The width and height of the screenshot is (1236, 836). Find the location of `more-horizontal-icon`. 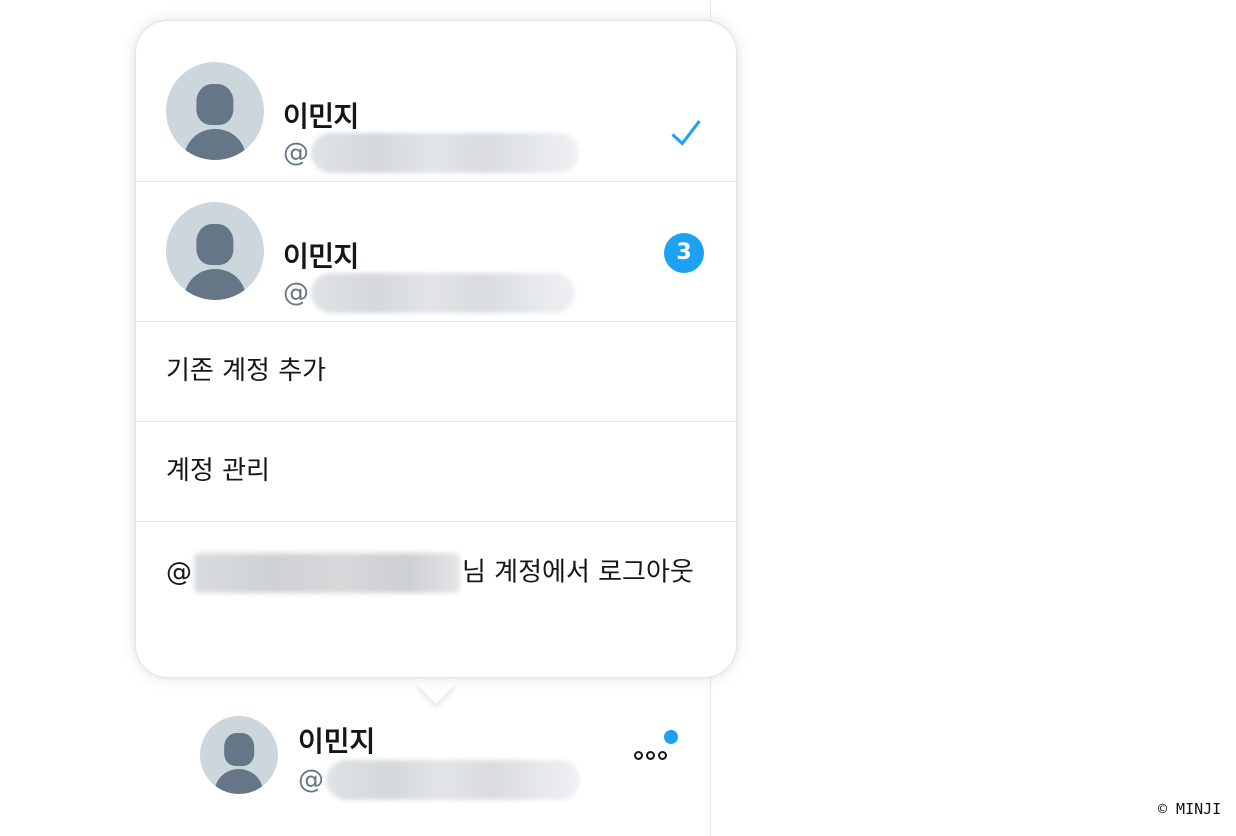

more-horizontal-icon is located at coordinates (650, 755).